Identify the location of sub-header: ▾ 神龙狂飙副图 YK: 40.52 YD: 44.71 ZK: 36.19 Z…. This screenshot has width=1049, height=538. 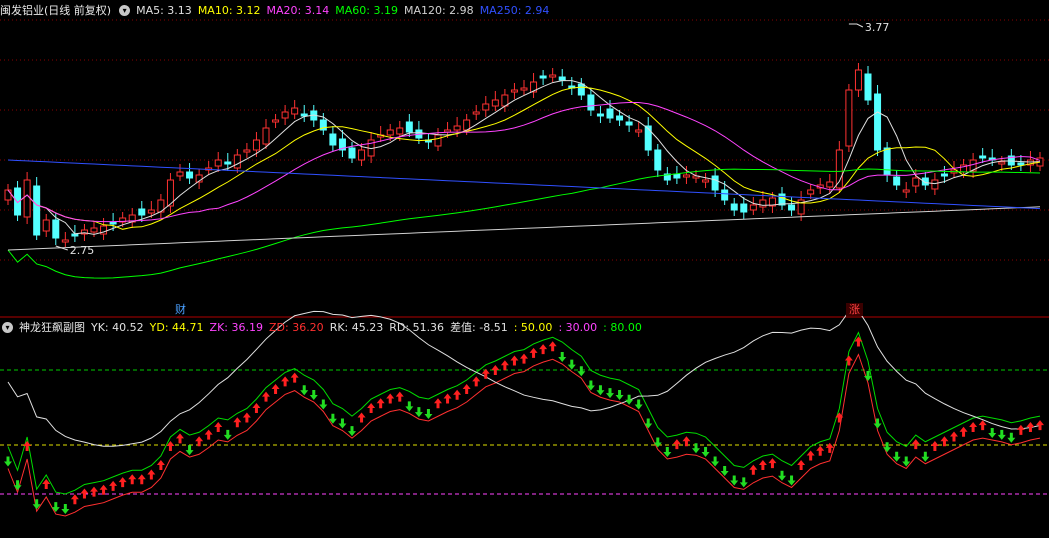
(324, 327).